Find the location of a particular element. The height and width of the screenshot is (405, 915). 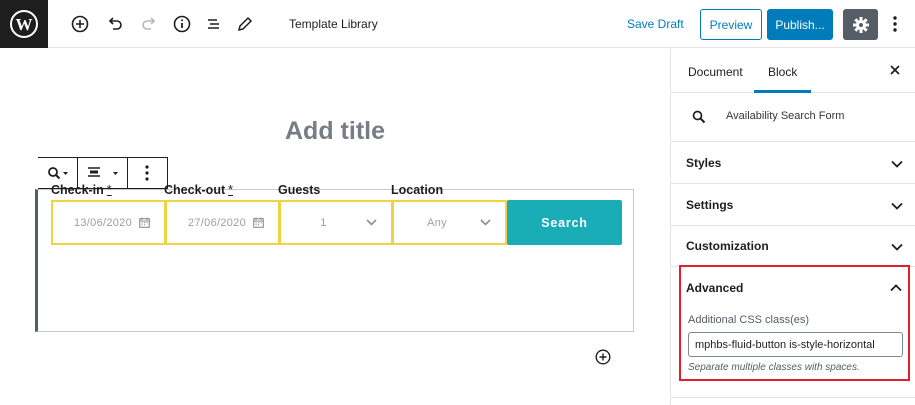

block-name: Availability Search Form is located at coordinates (785, 116).